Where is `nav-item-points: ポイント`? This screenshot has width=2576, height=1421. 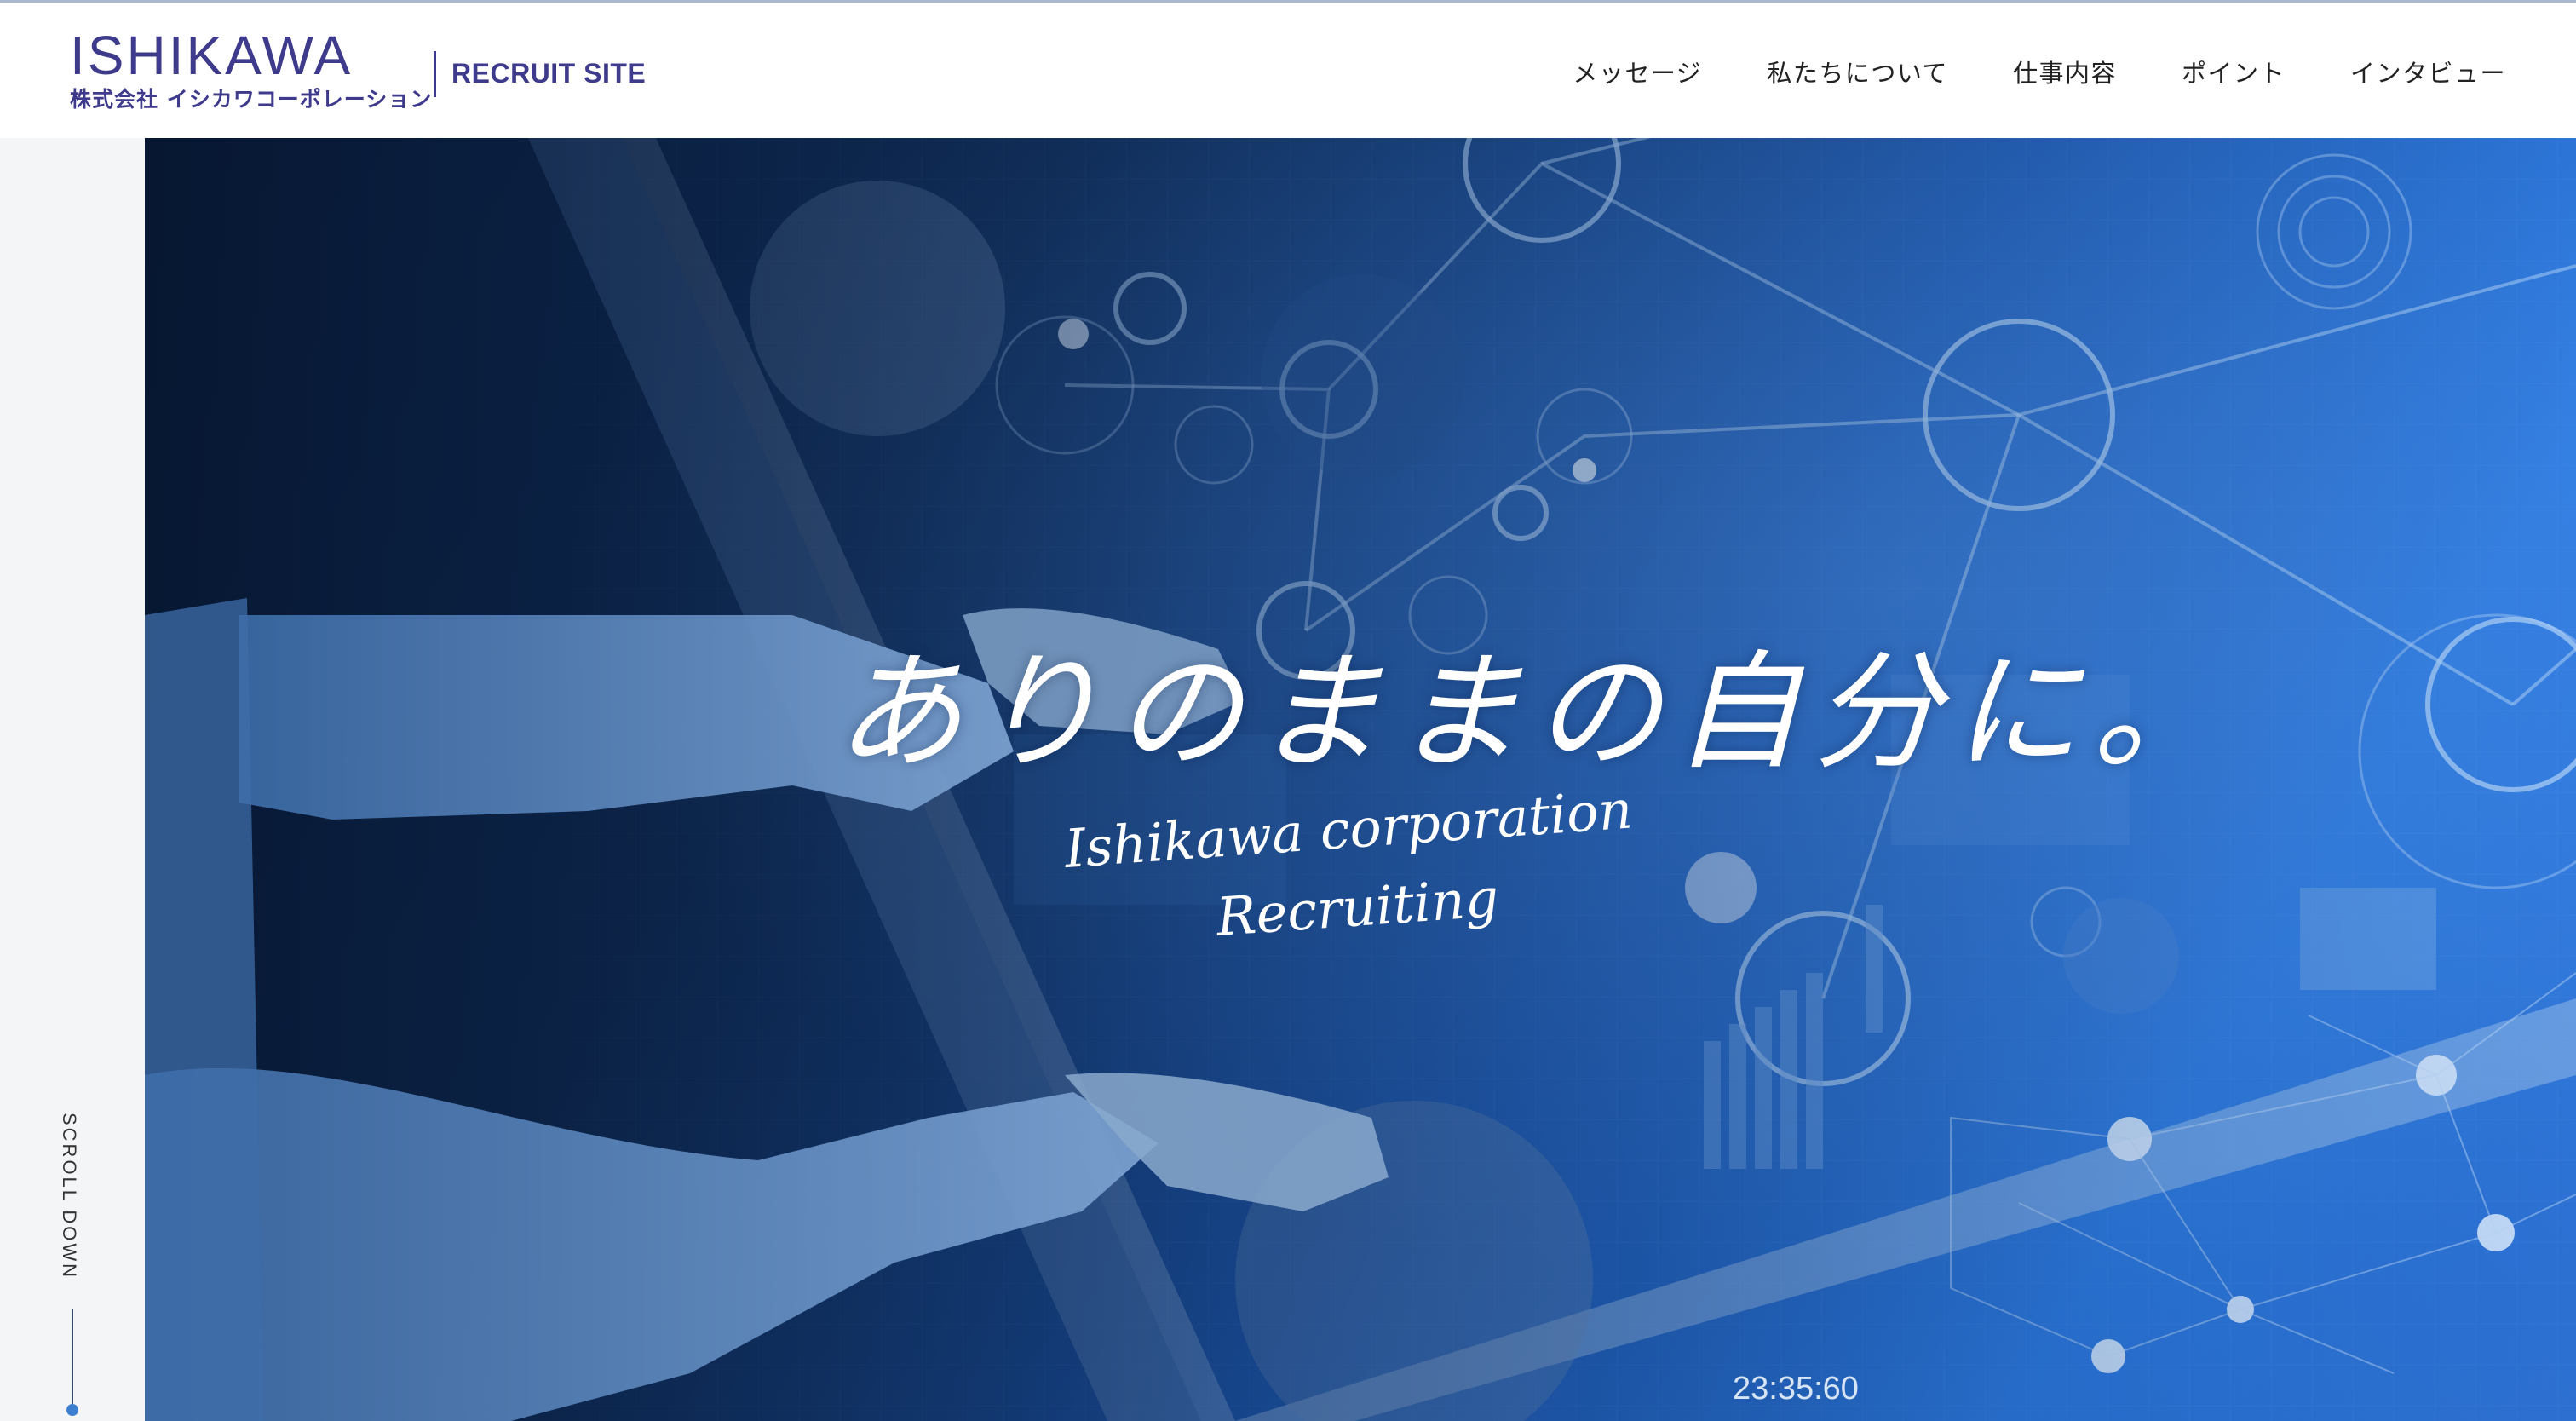 nav-item-points: ポイント is located at coordinates (2234, 74).